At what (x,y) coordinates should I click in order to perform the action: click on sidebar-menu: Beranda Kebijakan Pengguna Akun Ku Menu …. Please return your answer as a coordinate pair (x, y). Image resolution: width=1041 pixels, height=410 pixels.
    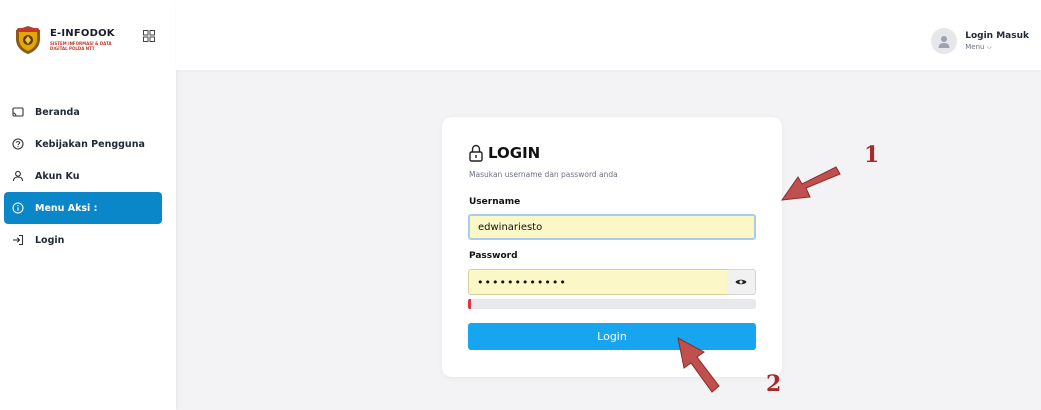
    Looking at the image, I should click on (88, 176).